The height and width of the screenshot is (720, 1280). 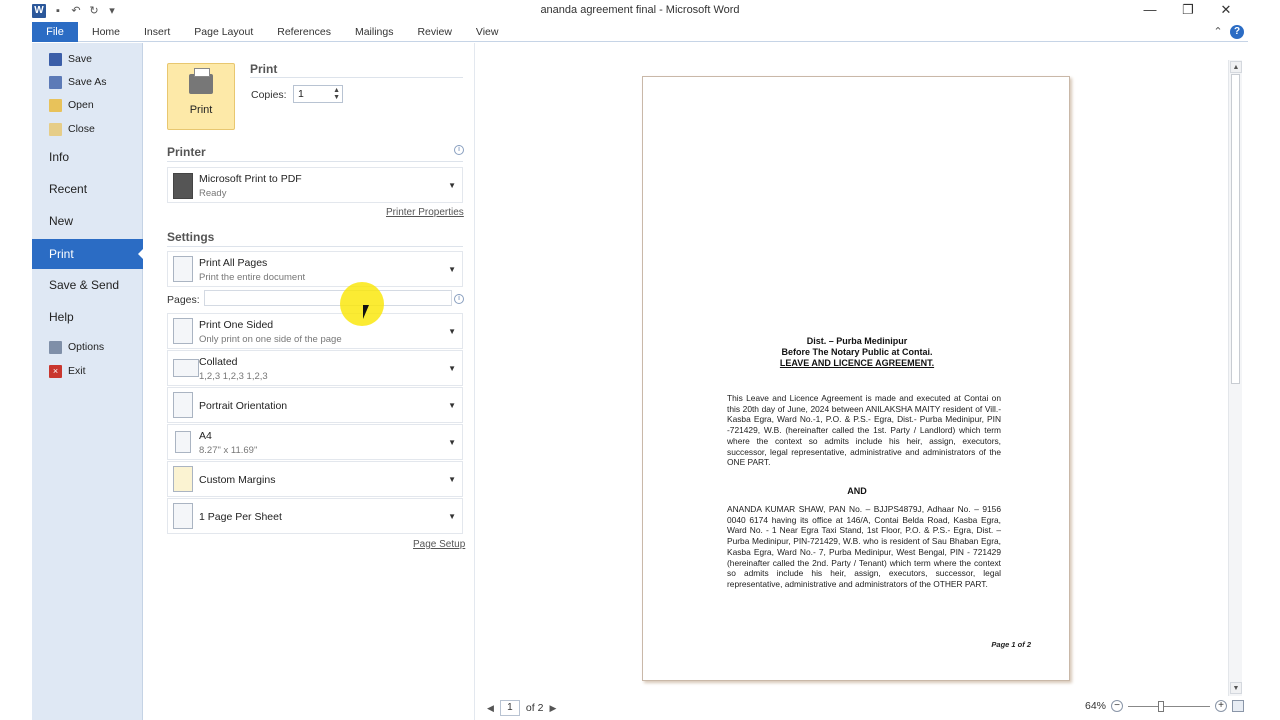 What do you see at coordinates (1236, 67) in the screenshot?
I see `scroll-up-icon: ▲` at bounding box center [1236, 67].